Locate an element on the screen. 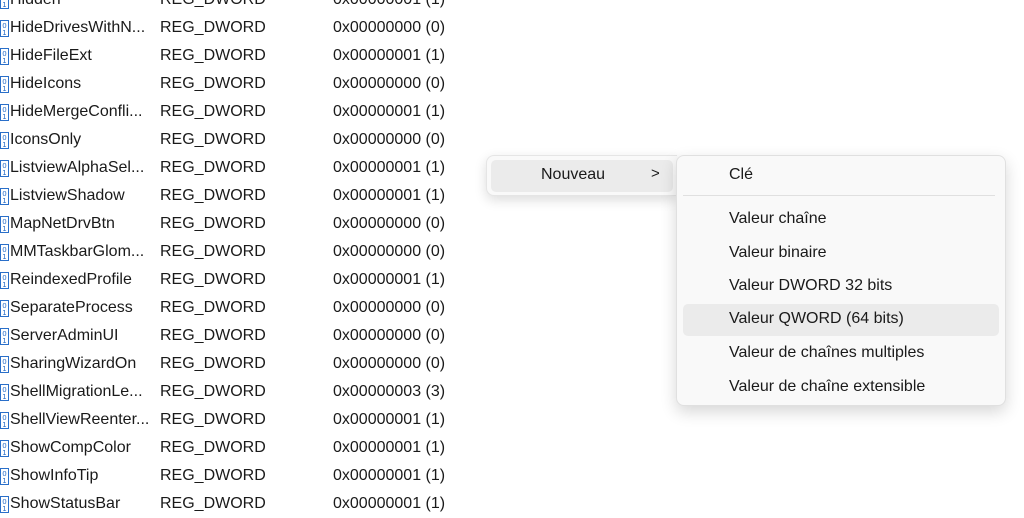 Image resolution: width=1024 pixels, height=518 pixels. value-name: ReindexedProfile is located at coordinates (71, 279).